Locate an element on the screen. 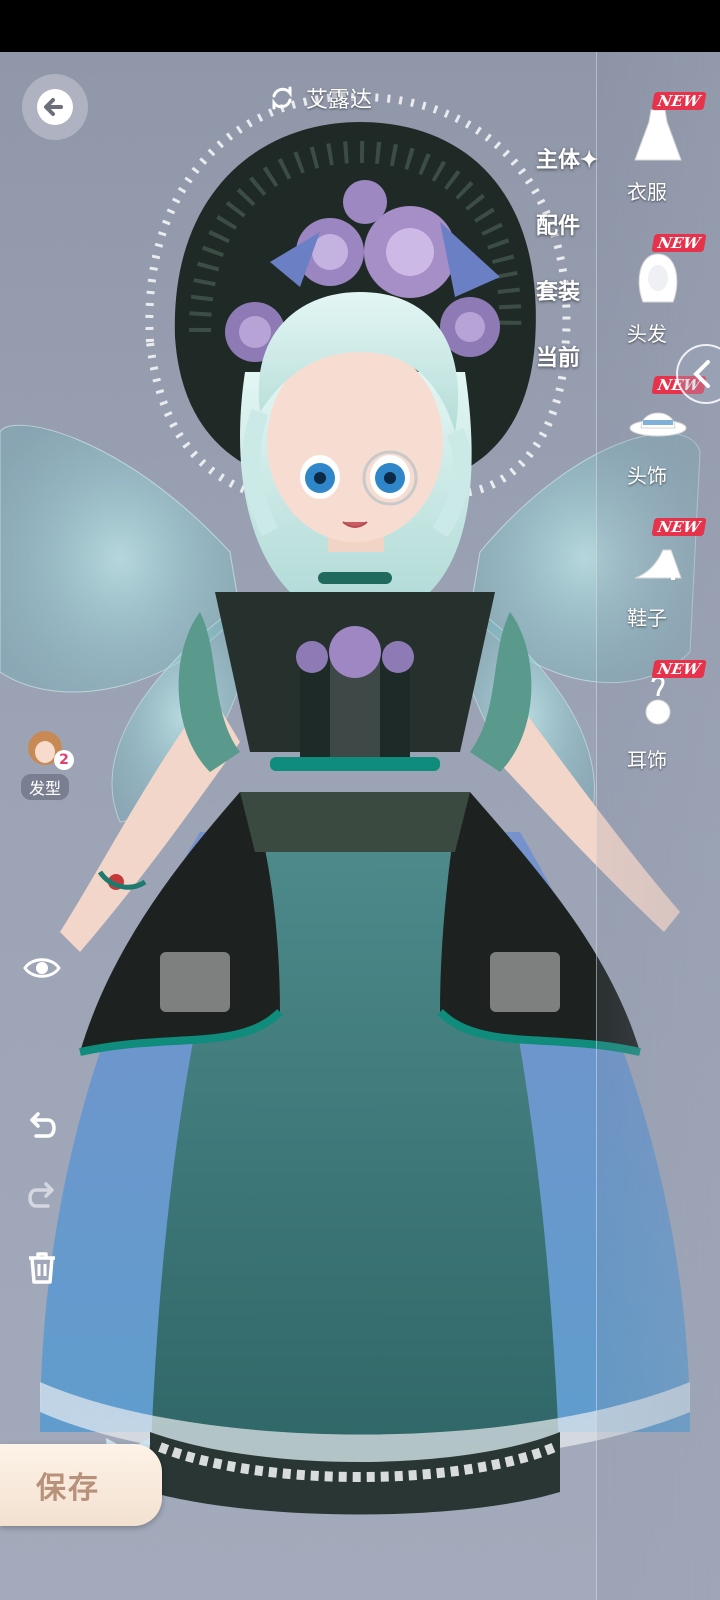 This screenshot has height=1600, width=720. waist-bow is located at coordinates (355, 764).